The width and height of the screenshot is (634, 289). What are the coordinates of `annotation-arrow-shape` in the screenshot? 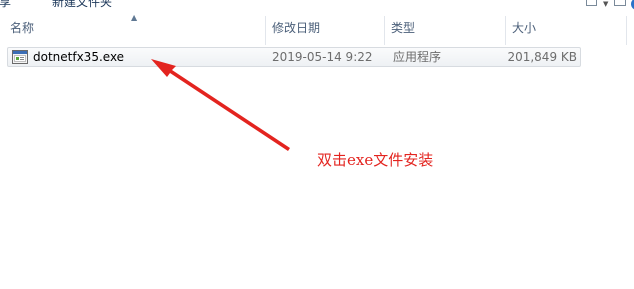 It's located at (220, 105).